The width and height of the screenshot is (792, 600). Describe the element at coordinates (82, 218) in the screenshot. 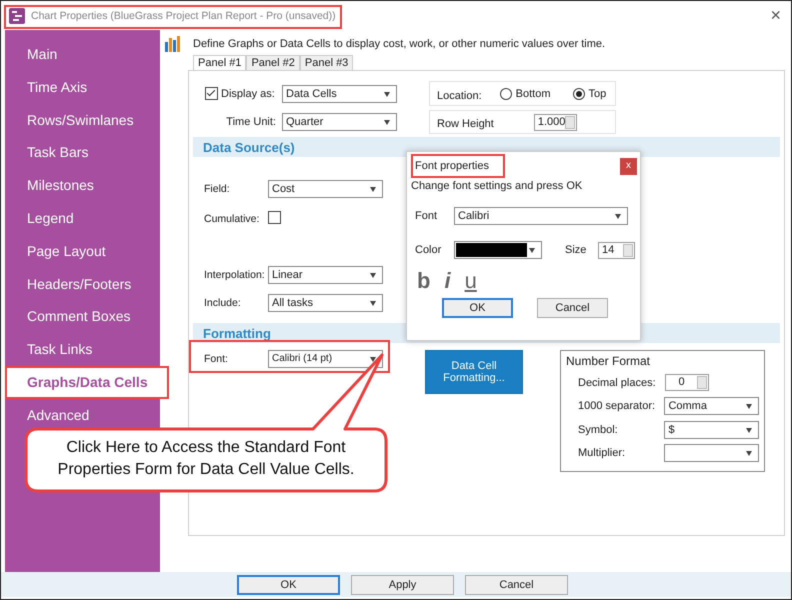

I see `sidebar-item: Legend` at that location.